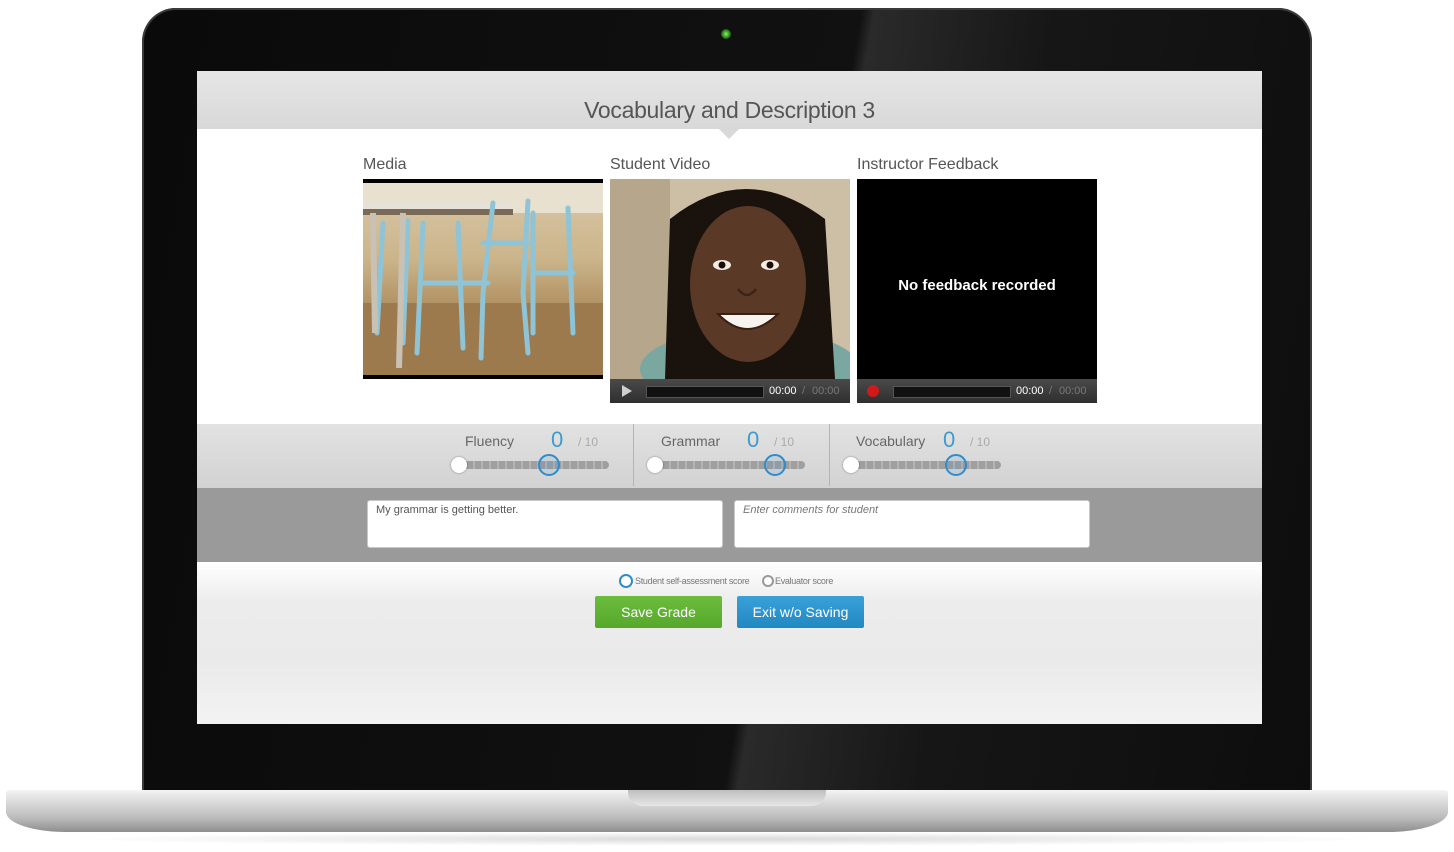  What do you see at coordinates (490, 441) in the screenshot?
I see `fluency-label: Fluency` at bounding box center [490, 441].